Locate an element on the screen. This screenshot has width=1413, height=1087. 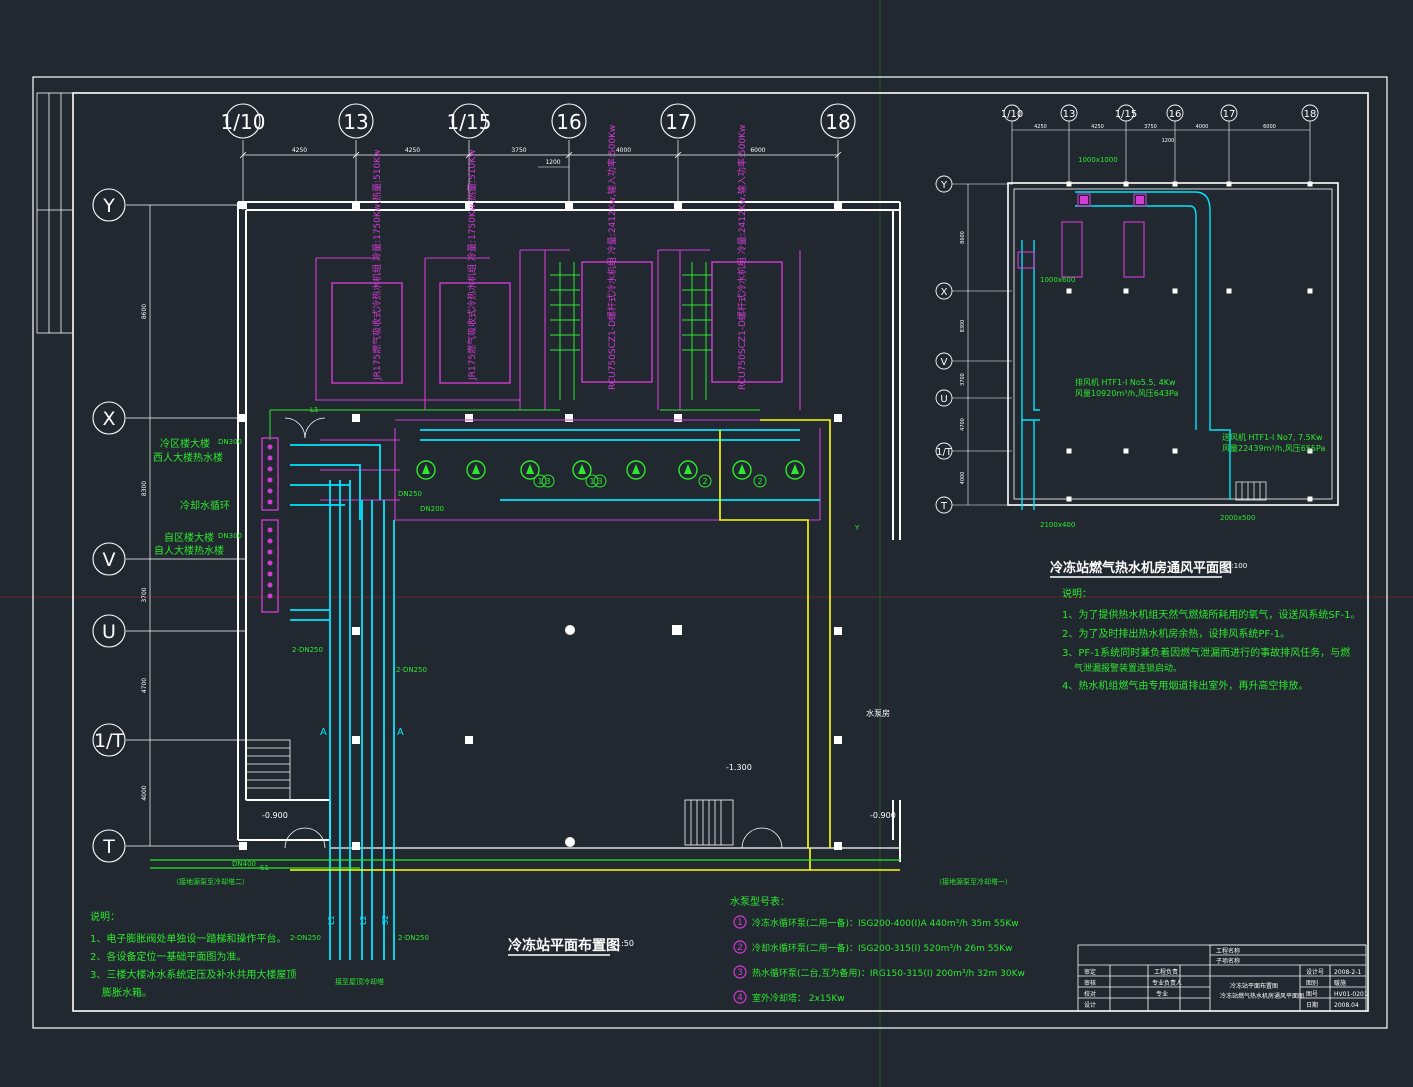
level-mark-3: -0.900 is located at coordinates (883, 815).